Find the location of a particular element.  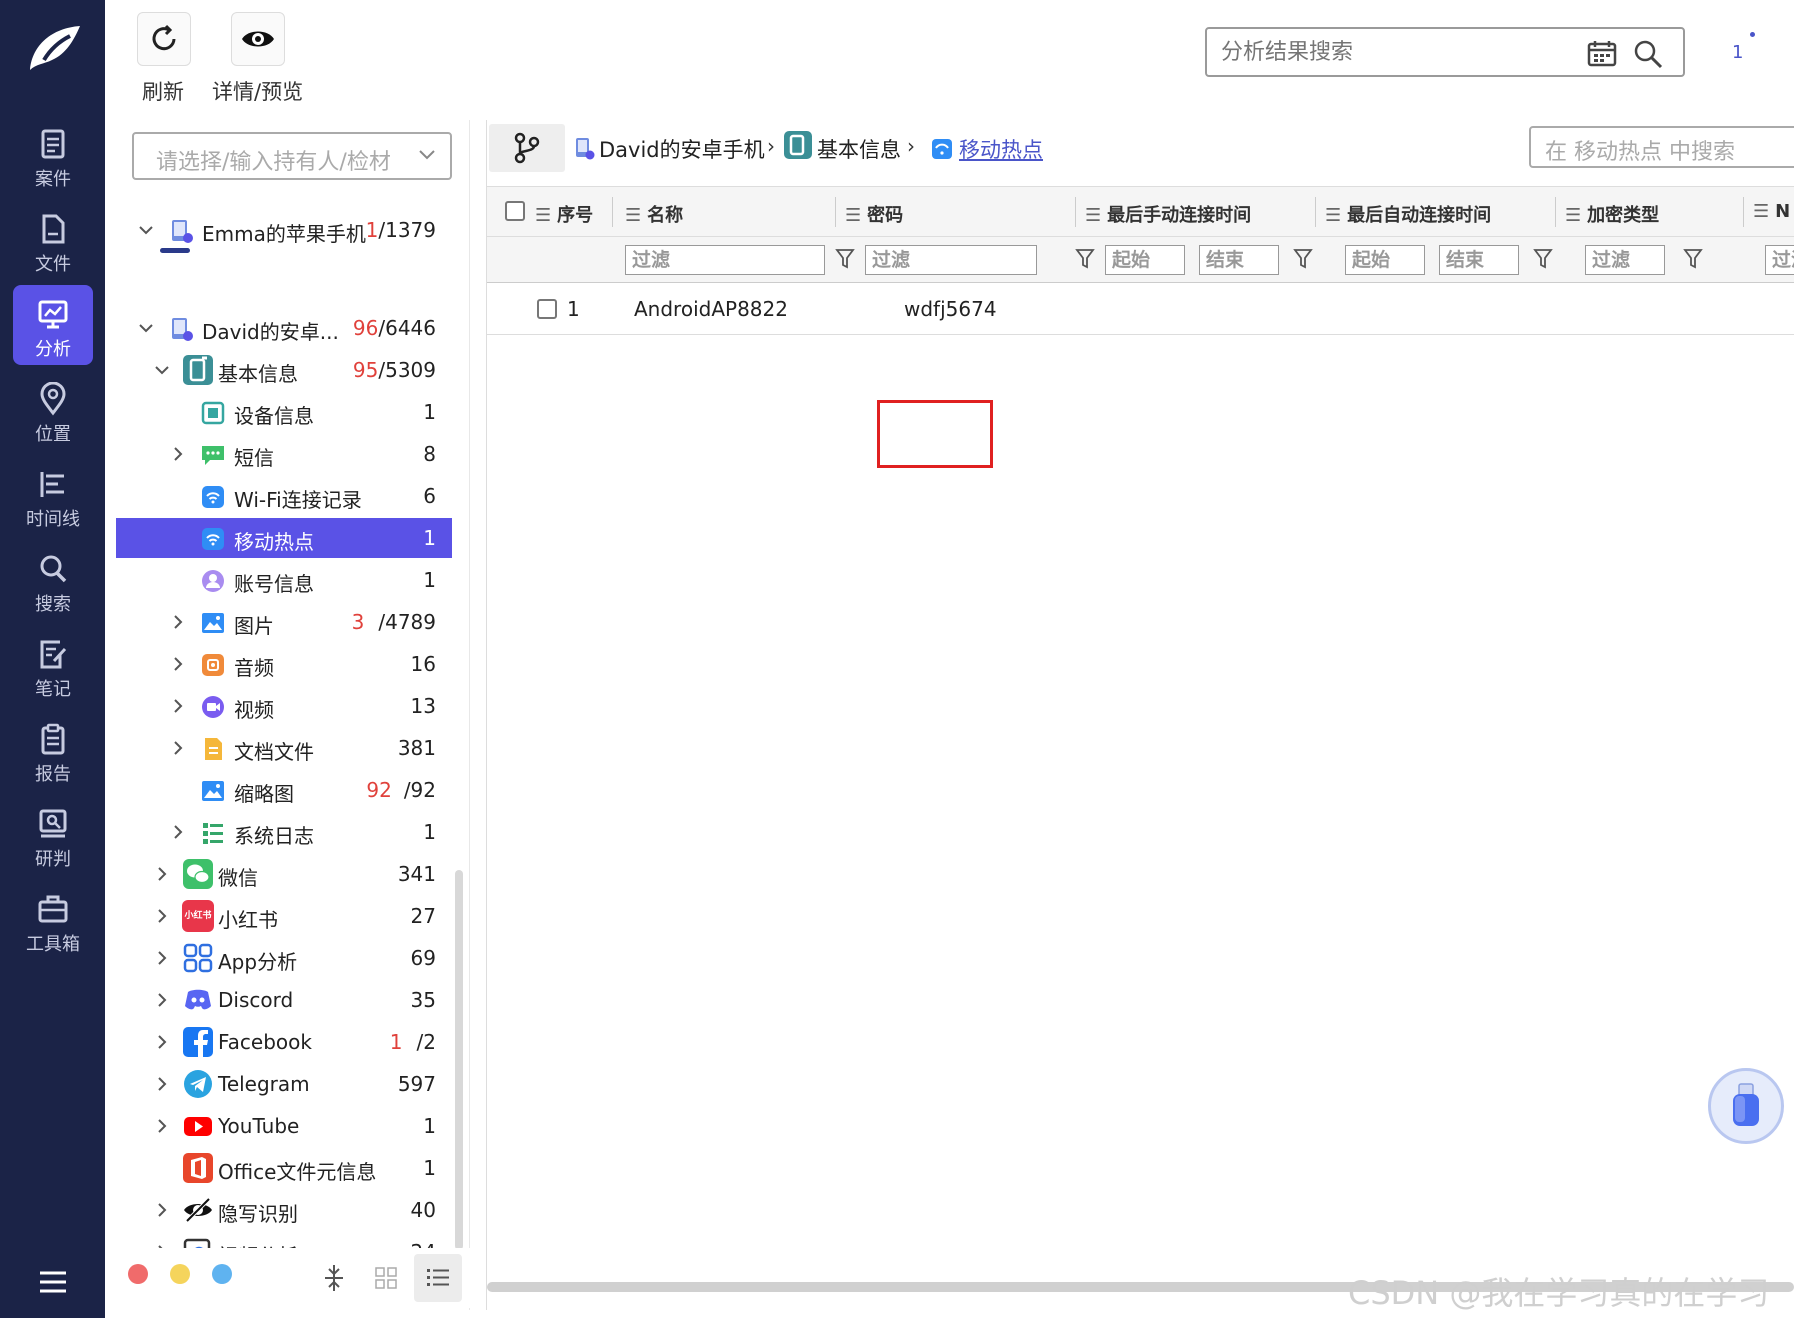

search-icon is located at coordinates (1648, 54).